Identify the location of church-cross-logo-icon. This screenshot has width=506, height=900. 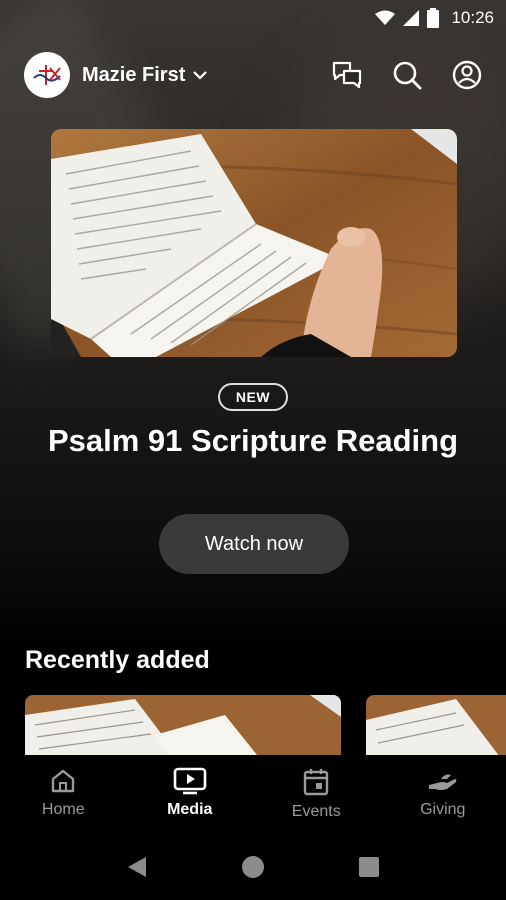
(47, 75).